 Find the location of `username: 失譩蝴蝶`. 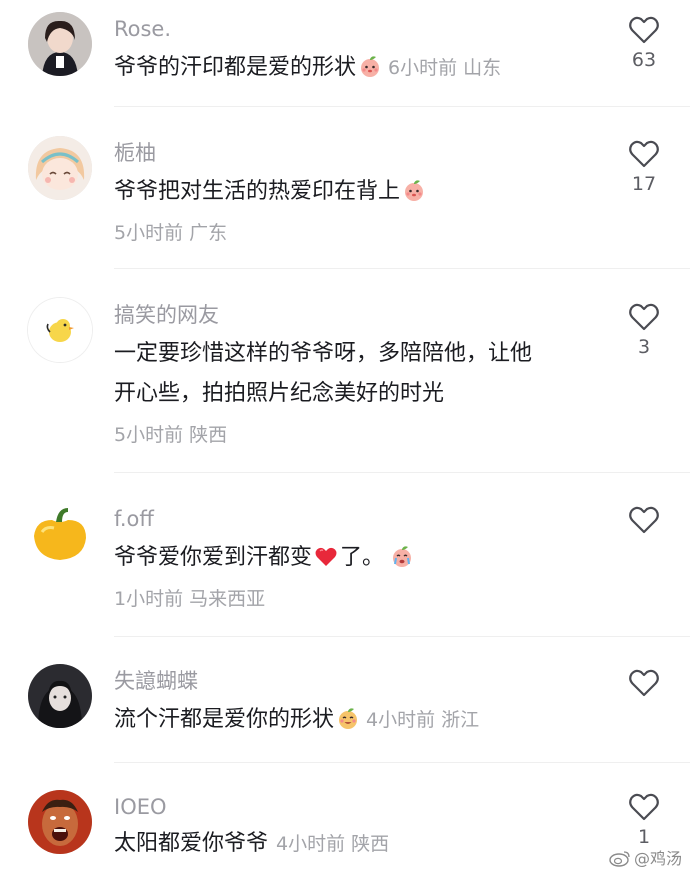

username: 失譩蝴蝶 is located at coordinates (156, 681).